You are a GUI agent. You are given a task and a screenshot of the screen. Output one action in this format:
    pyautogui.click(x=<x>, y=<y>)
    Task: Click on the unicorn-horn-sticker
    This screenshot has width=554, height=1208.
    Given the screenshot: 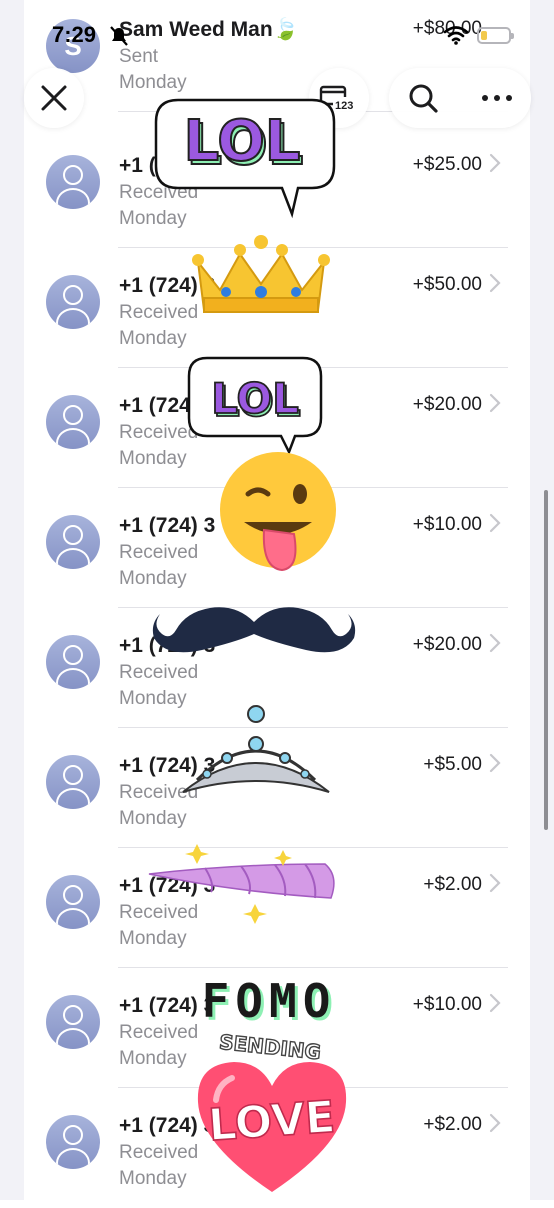 What is the action you would take?
    pyautogui.click(x=241, y=884)
    